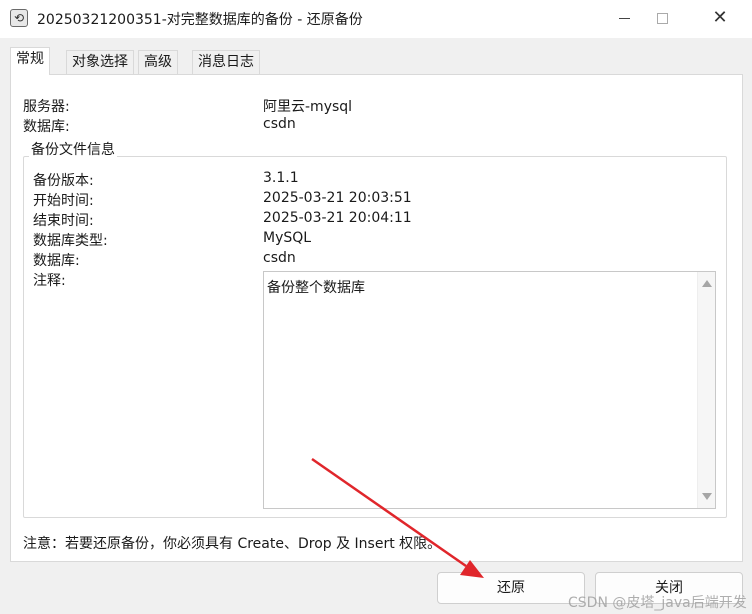 The width and height of the screenshot is (752, 614). Describe the element at coordinates (707, 496) in the screenshot. I see `scroll-down-icon` at that location.